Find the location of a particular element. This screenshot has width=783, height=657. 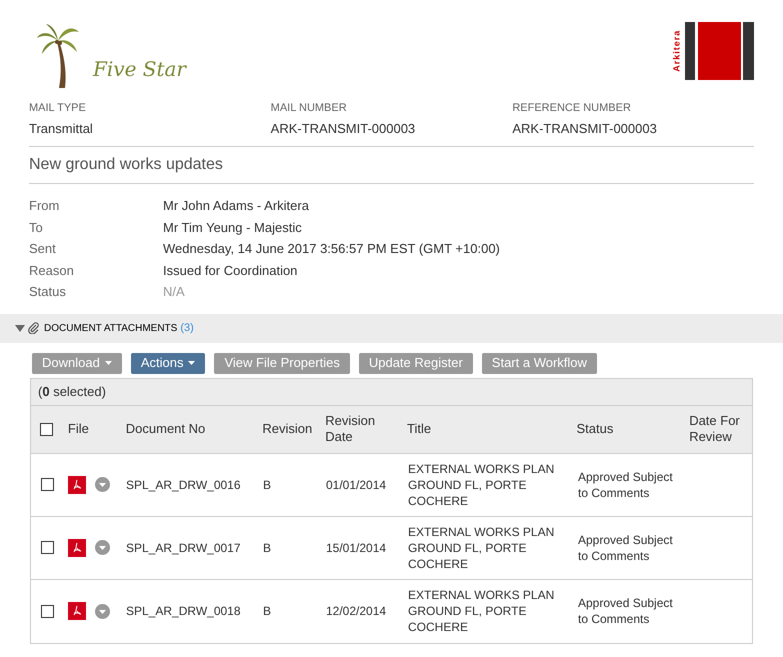

column-header: Date For Review is located at coordinates (715, 429).